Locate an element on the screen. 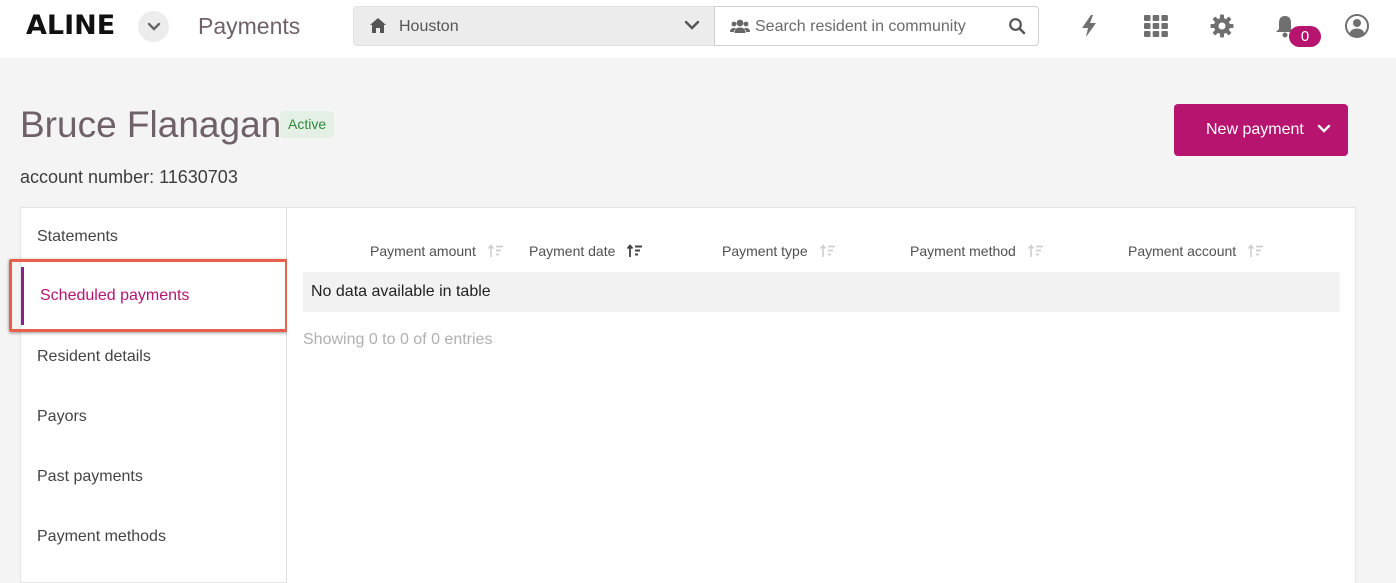 This screenshot has width=1396, height=583. search-input is located at coordinates (880, 27).